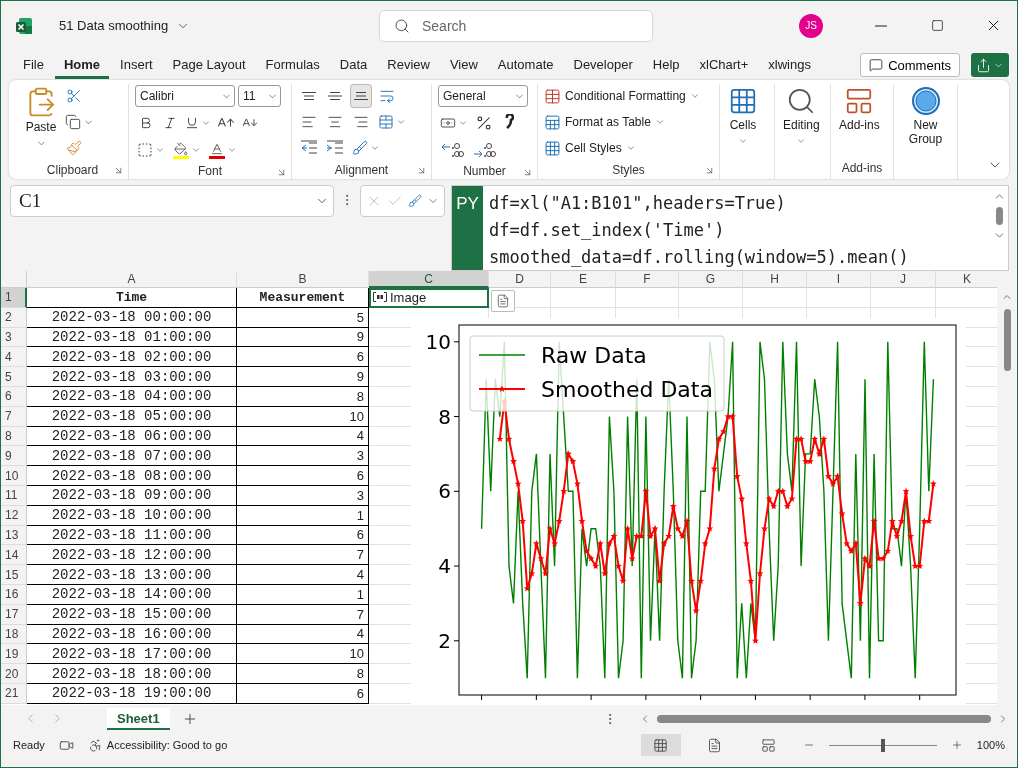 Image resolution: width=1018 pixels, height=768 pixels. I want to click on table-cell: 7, so click(303, 555).